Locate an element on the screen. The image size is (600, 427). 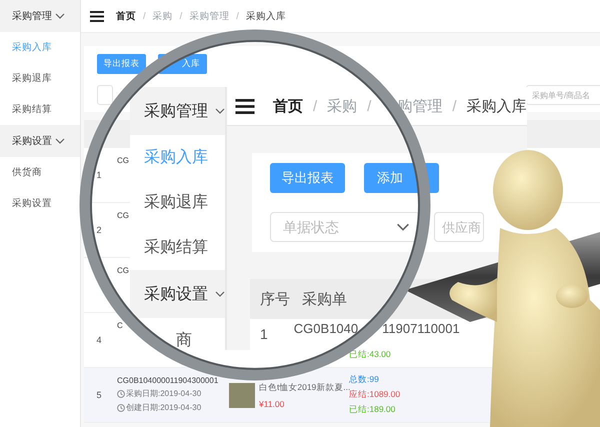
figurine-arm is located at coordinates (473, 300).